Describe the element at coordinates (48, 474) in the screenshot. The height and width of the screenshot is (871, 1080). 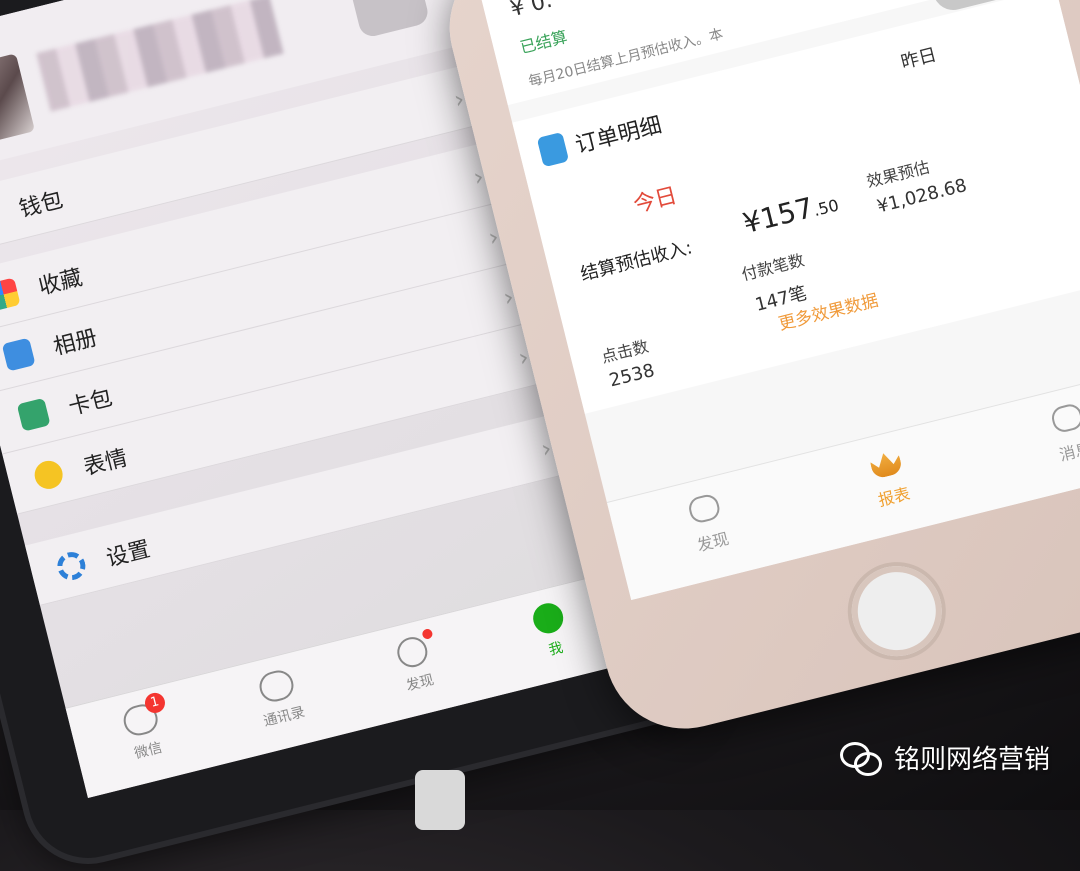
I see `emoji-icon` at that location.